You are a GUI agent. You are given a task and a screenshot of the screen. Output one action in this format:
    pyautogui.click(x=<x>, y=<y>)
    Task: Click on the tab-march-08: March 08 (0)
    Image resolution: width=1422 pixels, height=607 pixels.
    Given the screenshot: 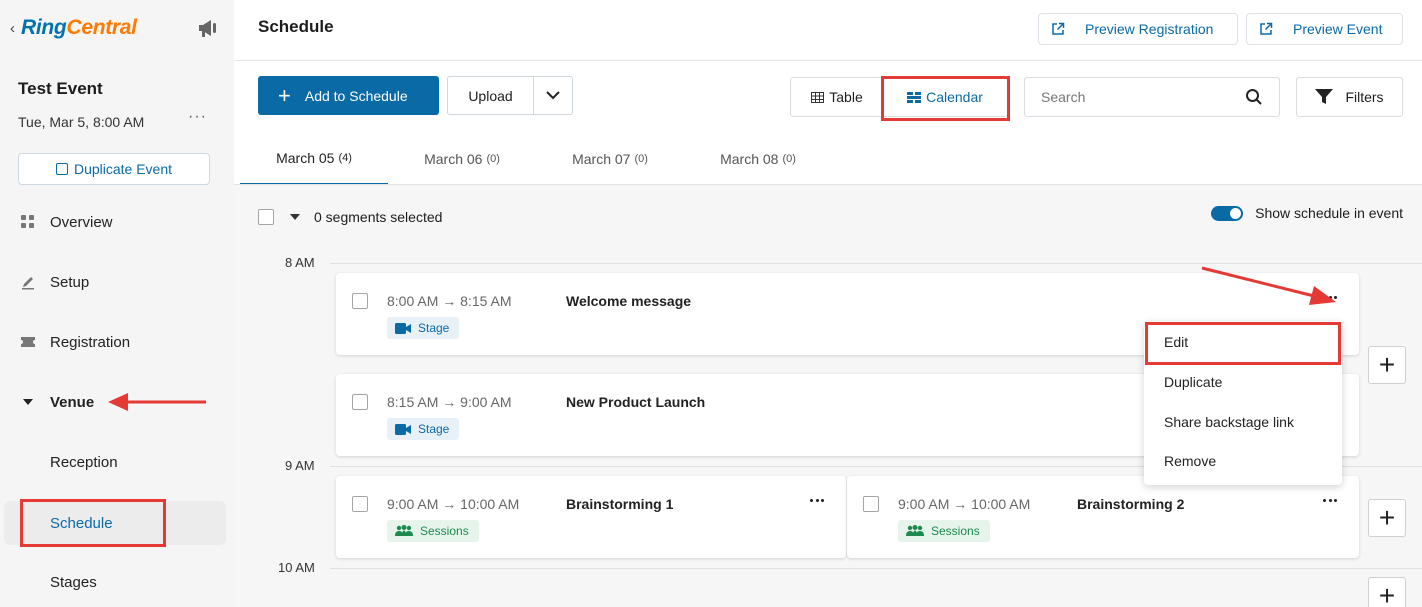 What is the action you would take?
    pyautogui.click(x=758, y=158)
    